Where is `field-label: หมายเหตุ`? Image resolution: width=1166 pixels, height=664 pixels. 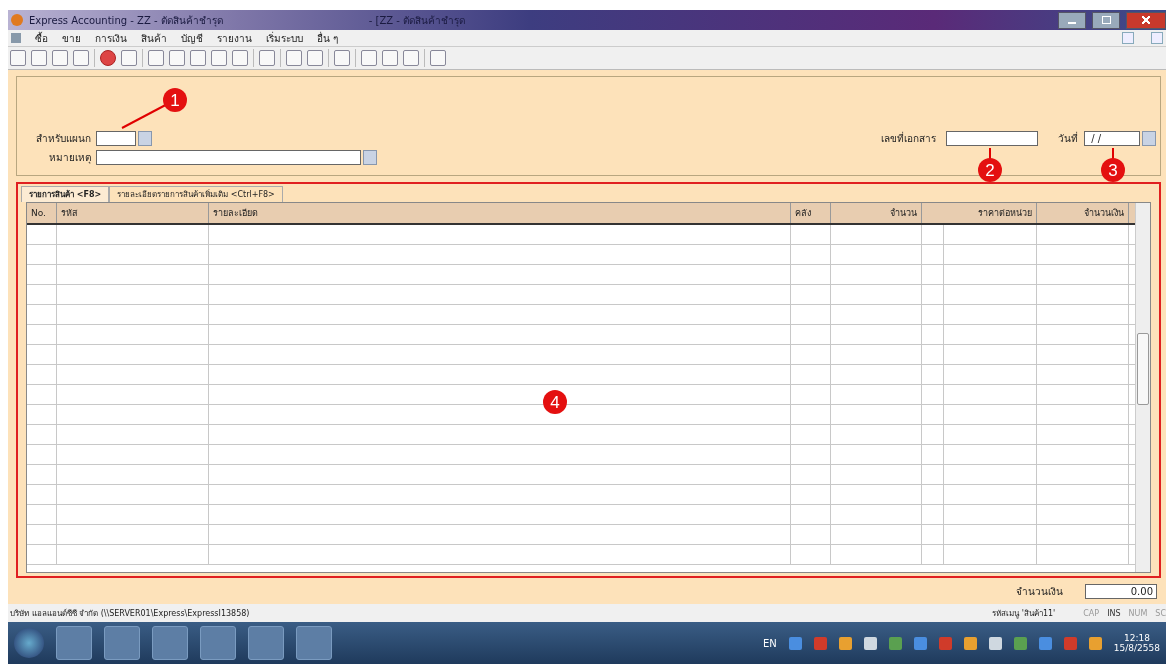 field-label: หมายเหตุ is located at coordinates (69, 158).